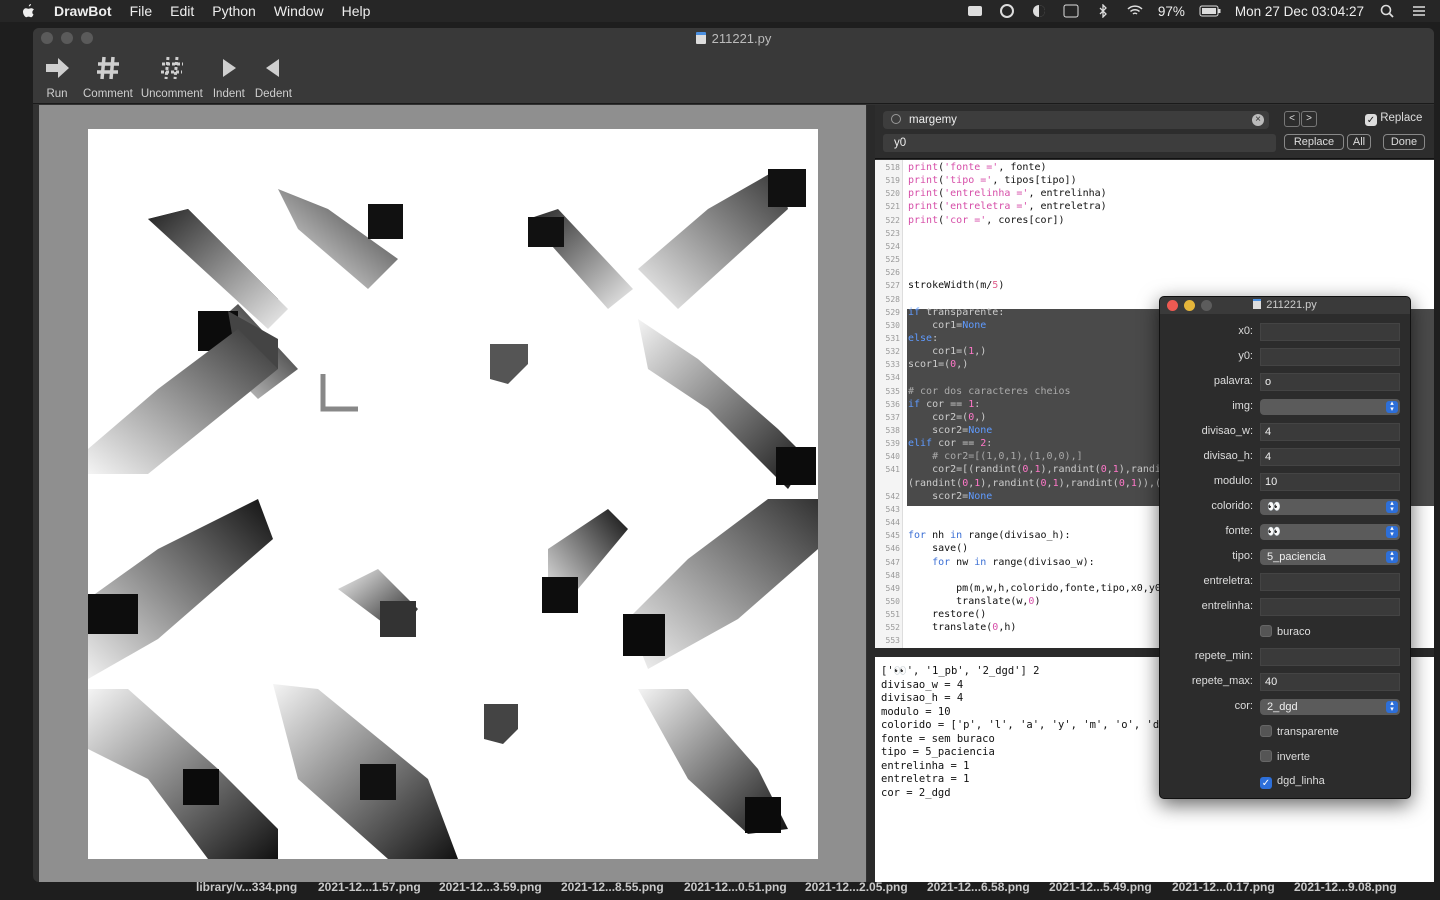 Image resolution: width=1440 pixels, height=900 pixels. Describe the element at coordinates (1330, 557) in the screenshot. I see `variable-popup: 5_paciencia ▴ ▾` at that location.